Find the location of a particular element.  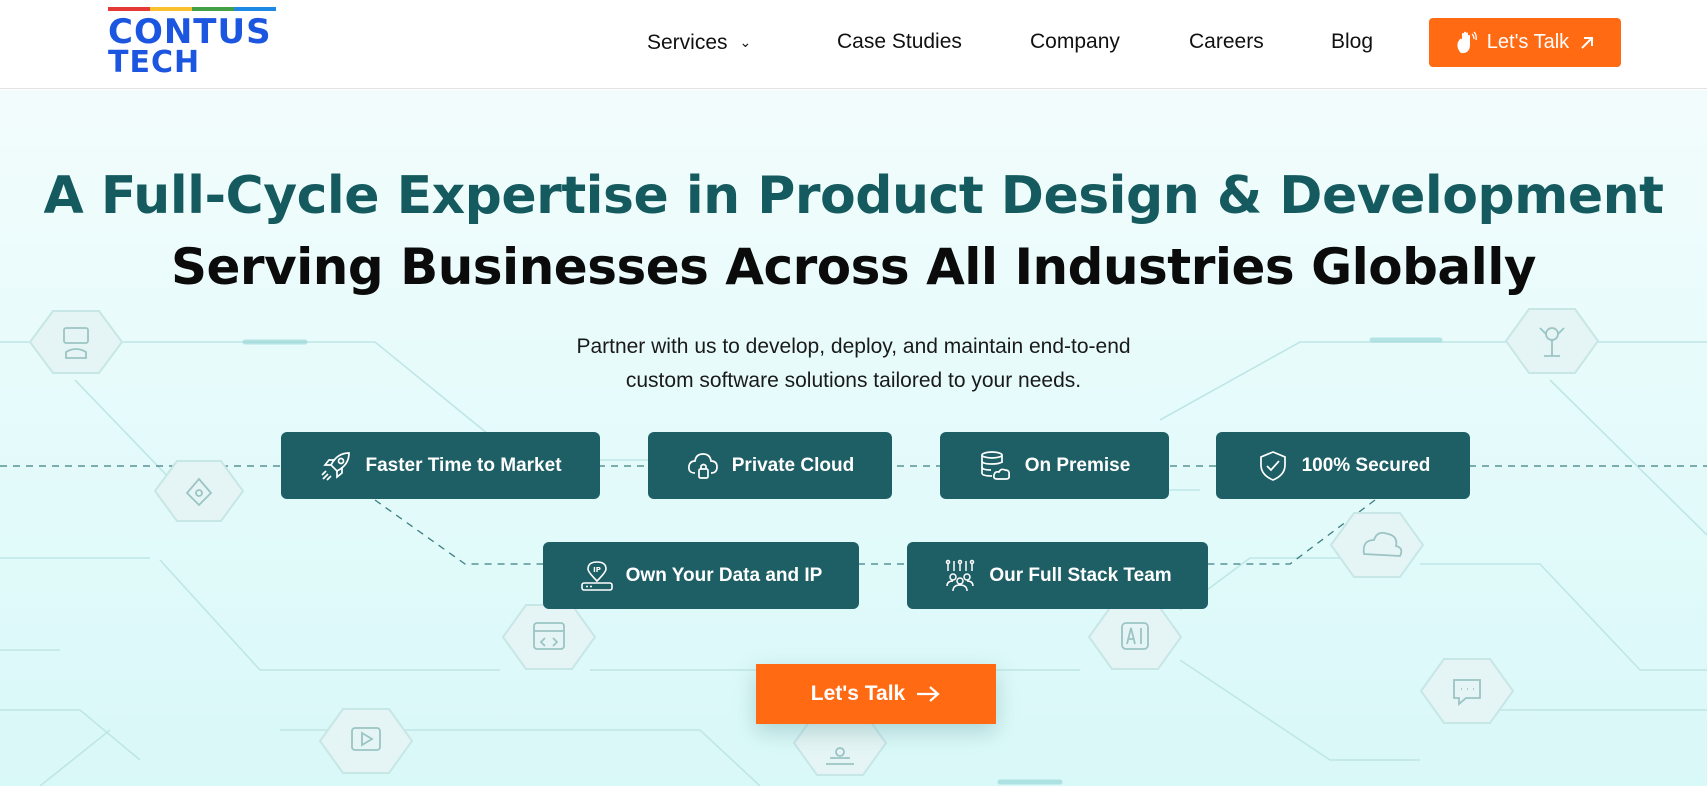

nav-label: Services is located at coordinates (687, 42).